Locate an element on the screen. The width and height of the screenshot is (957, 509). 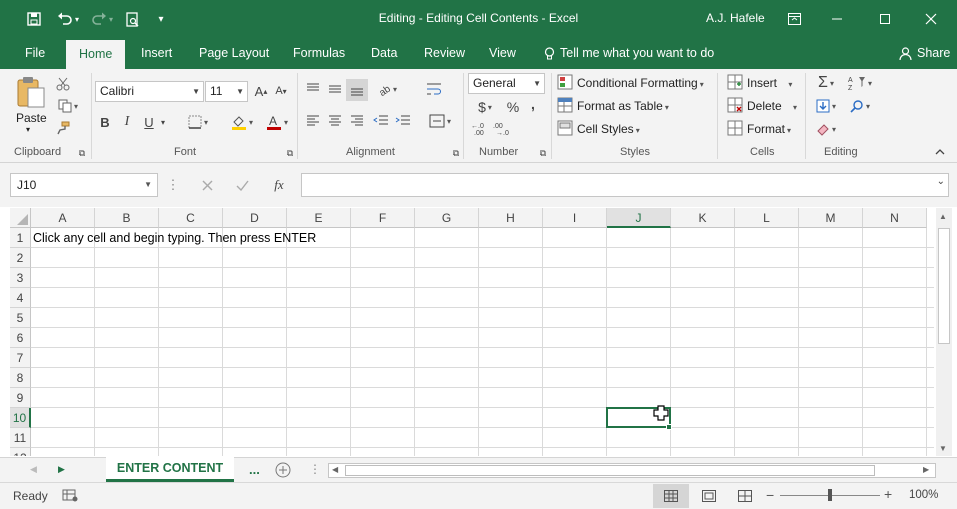
row-header-8: 8 is located at coordinates (20, 378).